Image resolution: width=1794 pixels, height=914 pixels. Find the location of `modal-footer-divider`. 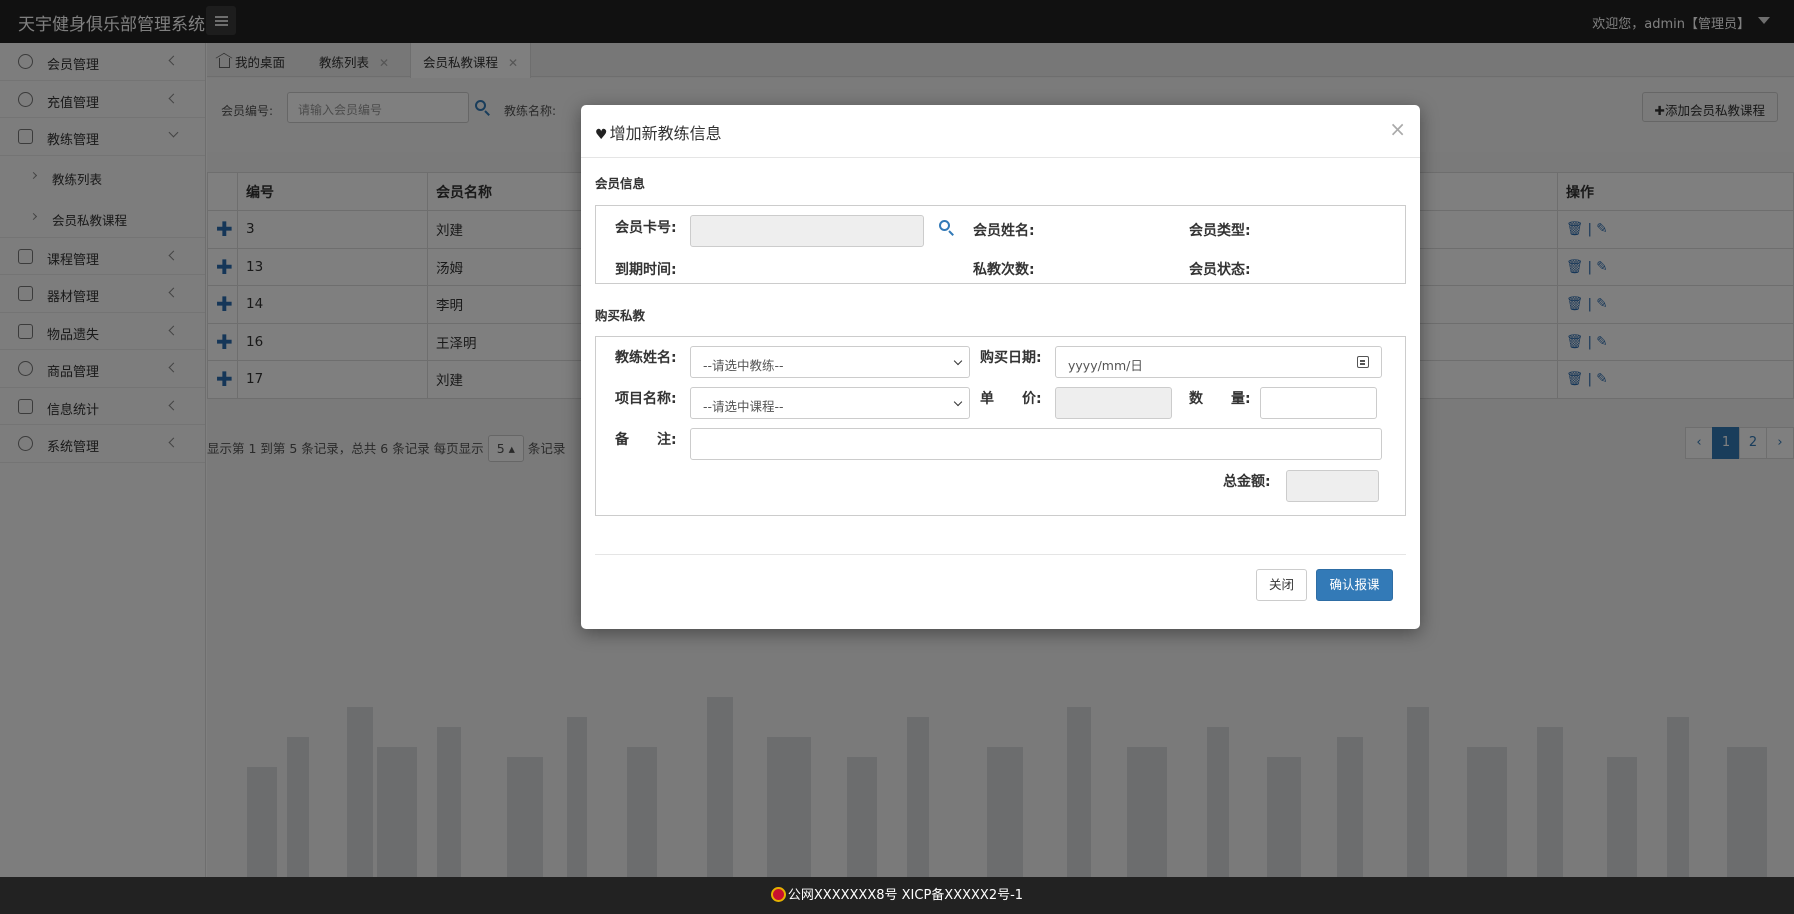

modal-footer-divider is located at coordinates (1000, 554).